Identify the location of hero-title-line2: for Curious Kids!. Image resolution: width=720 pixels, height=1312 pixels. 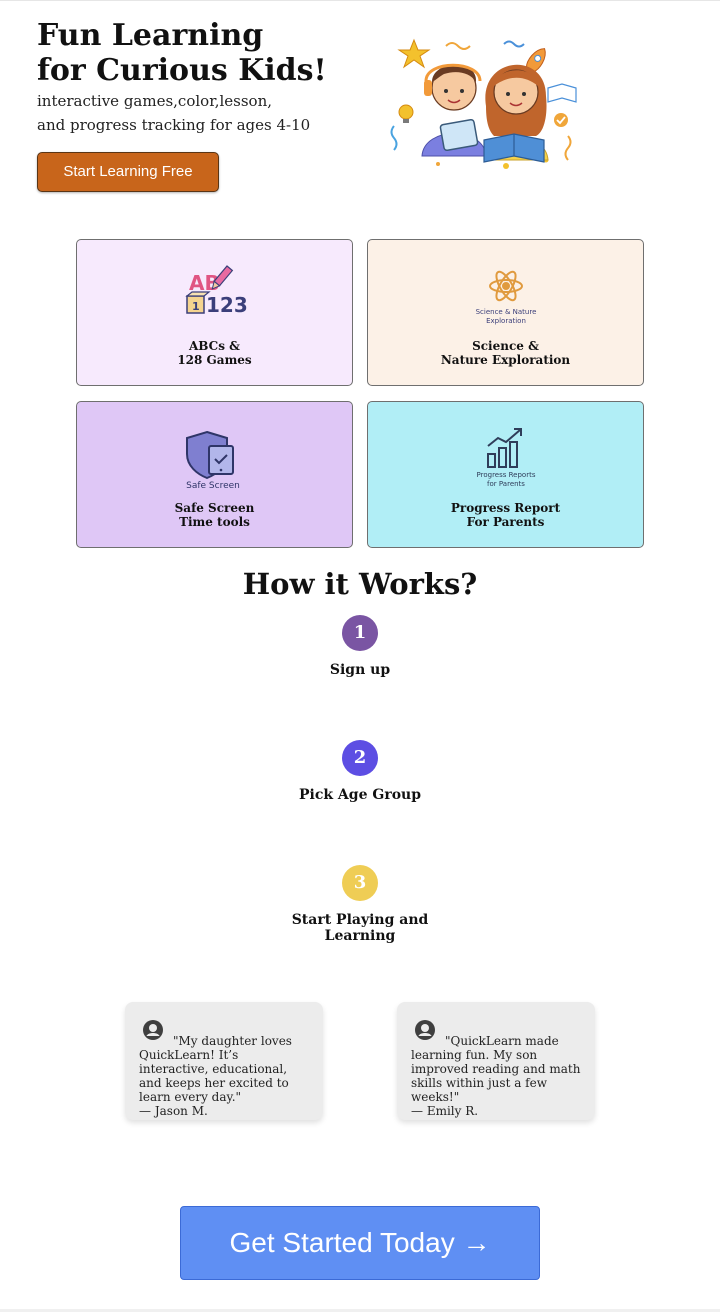
(182, 70).